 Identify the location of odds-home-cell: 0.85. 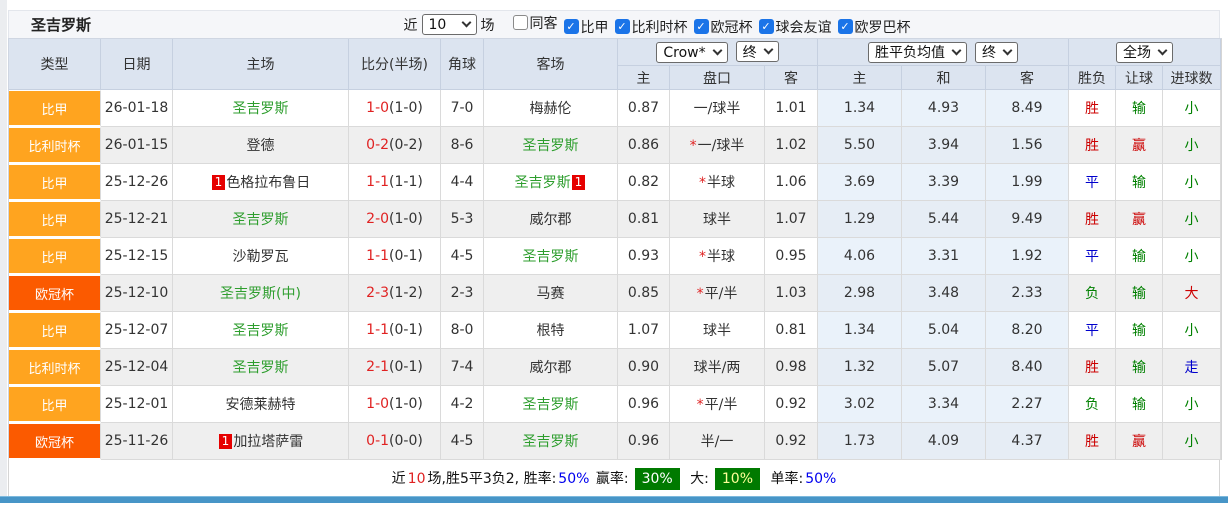
(644, 293).